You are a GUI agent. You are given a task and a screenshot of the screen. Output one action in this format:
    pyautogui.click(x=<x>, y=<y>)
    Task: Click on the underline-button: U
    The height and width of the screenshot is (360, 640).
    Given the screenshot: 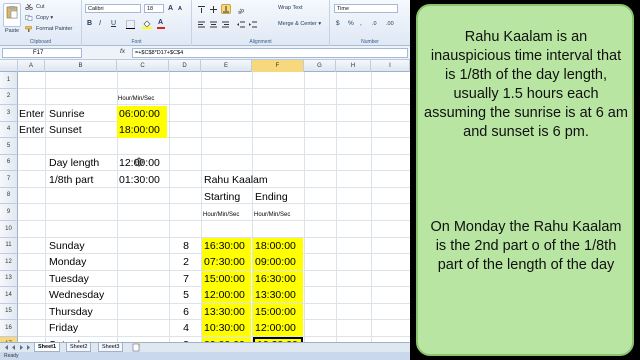 What is the action you would take?
    pyautogui.click(x=113, y=23)
    